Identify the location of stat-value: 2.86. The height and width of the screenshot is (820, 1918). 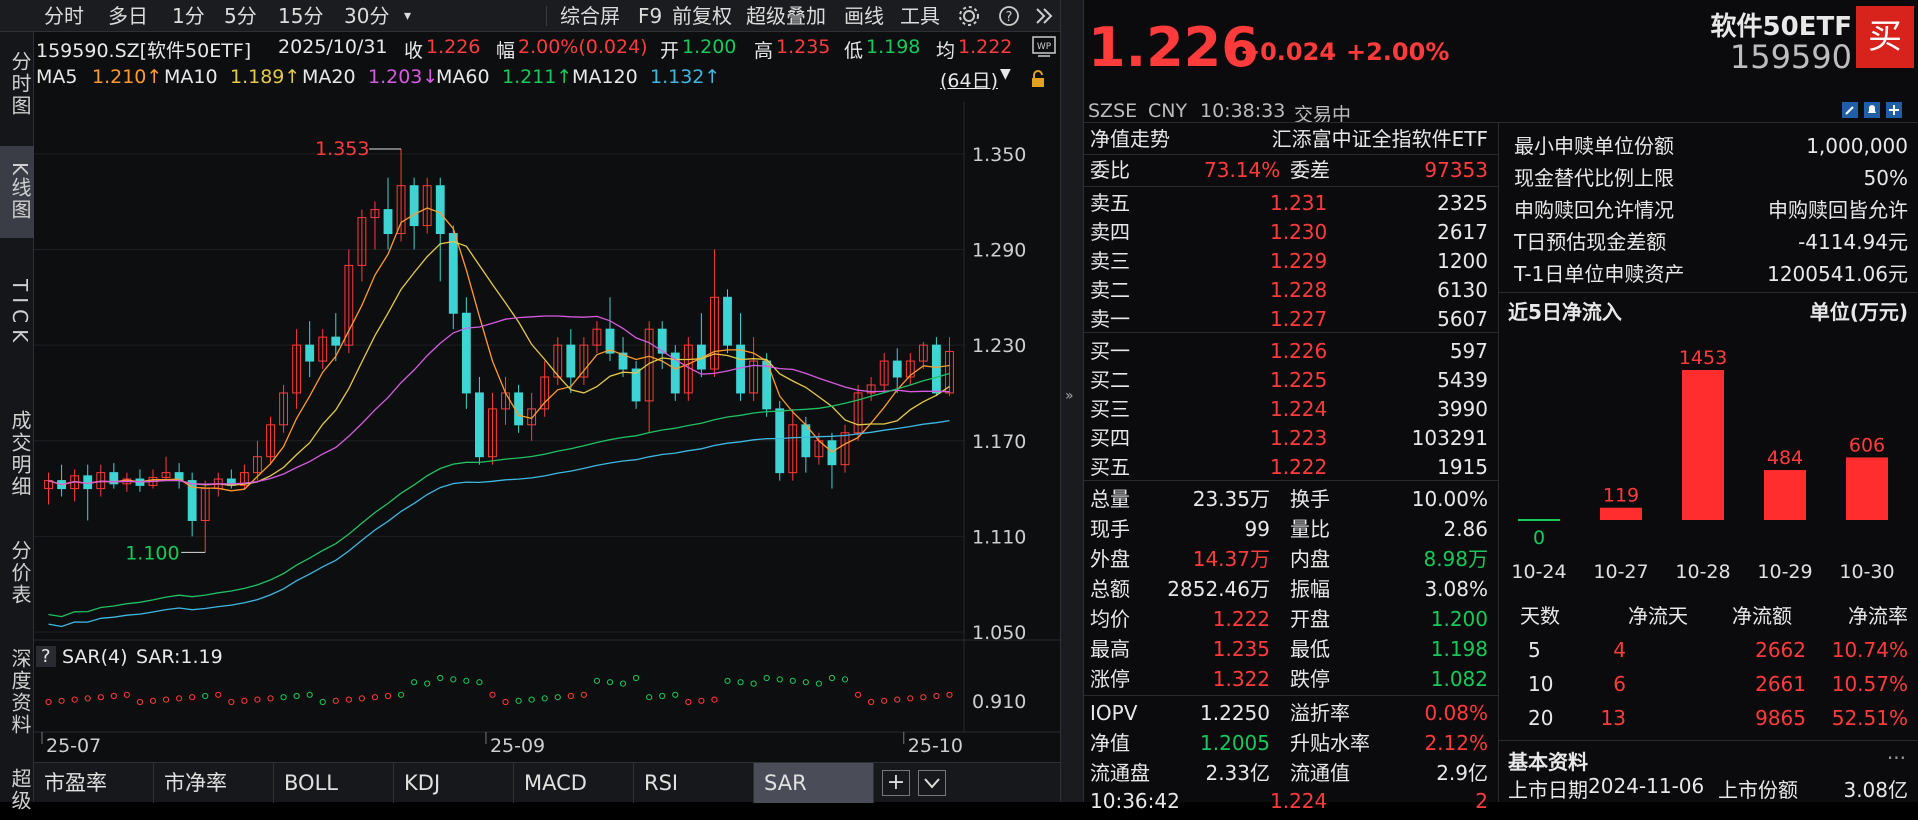
(1465, 529).